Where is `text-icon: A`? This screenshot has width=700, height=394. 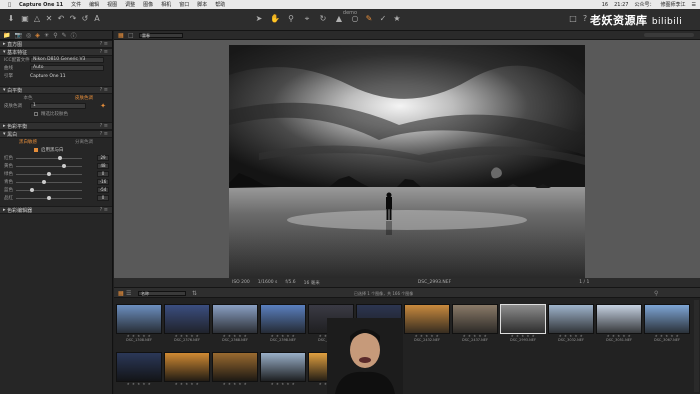 text-icon: A is located at coordinates (97, 19).